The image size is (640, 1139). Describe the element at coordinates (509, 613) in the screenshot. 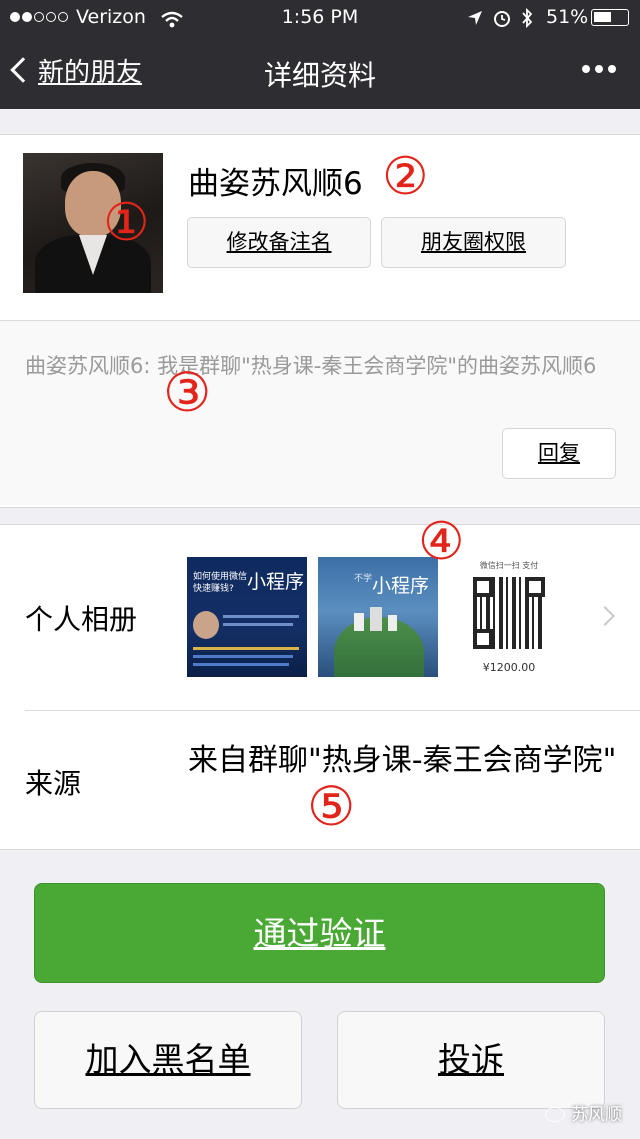

I see `qr-code-icon` at that location.